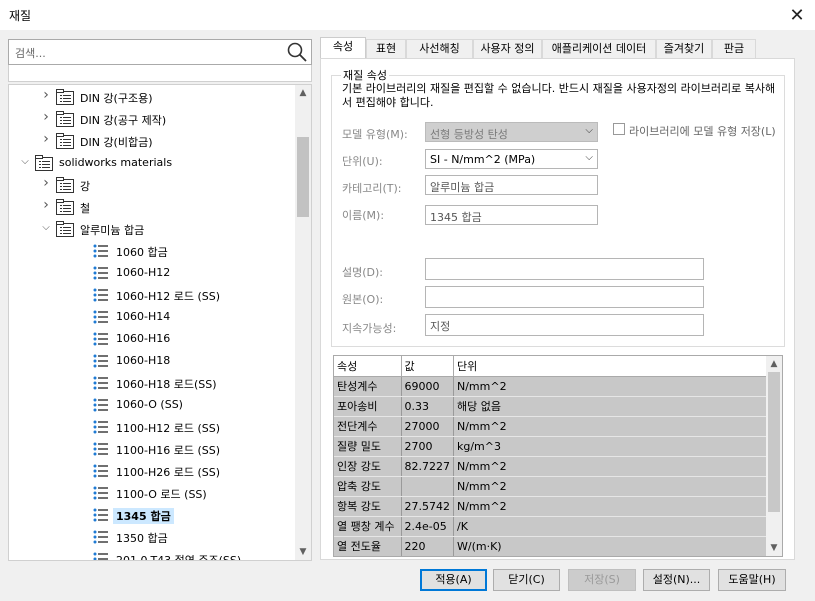 The width and height of the screenshot is (815, 601). I want to click on table-row: 전단계수 27000 N/mm^2, so click(554, 426).